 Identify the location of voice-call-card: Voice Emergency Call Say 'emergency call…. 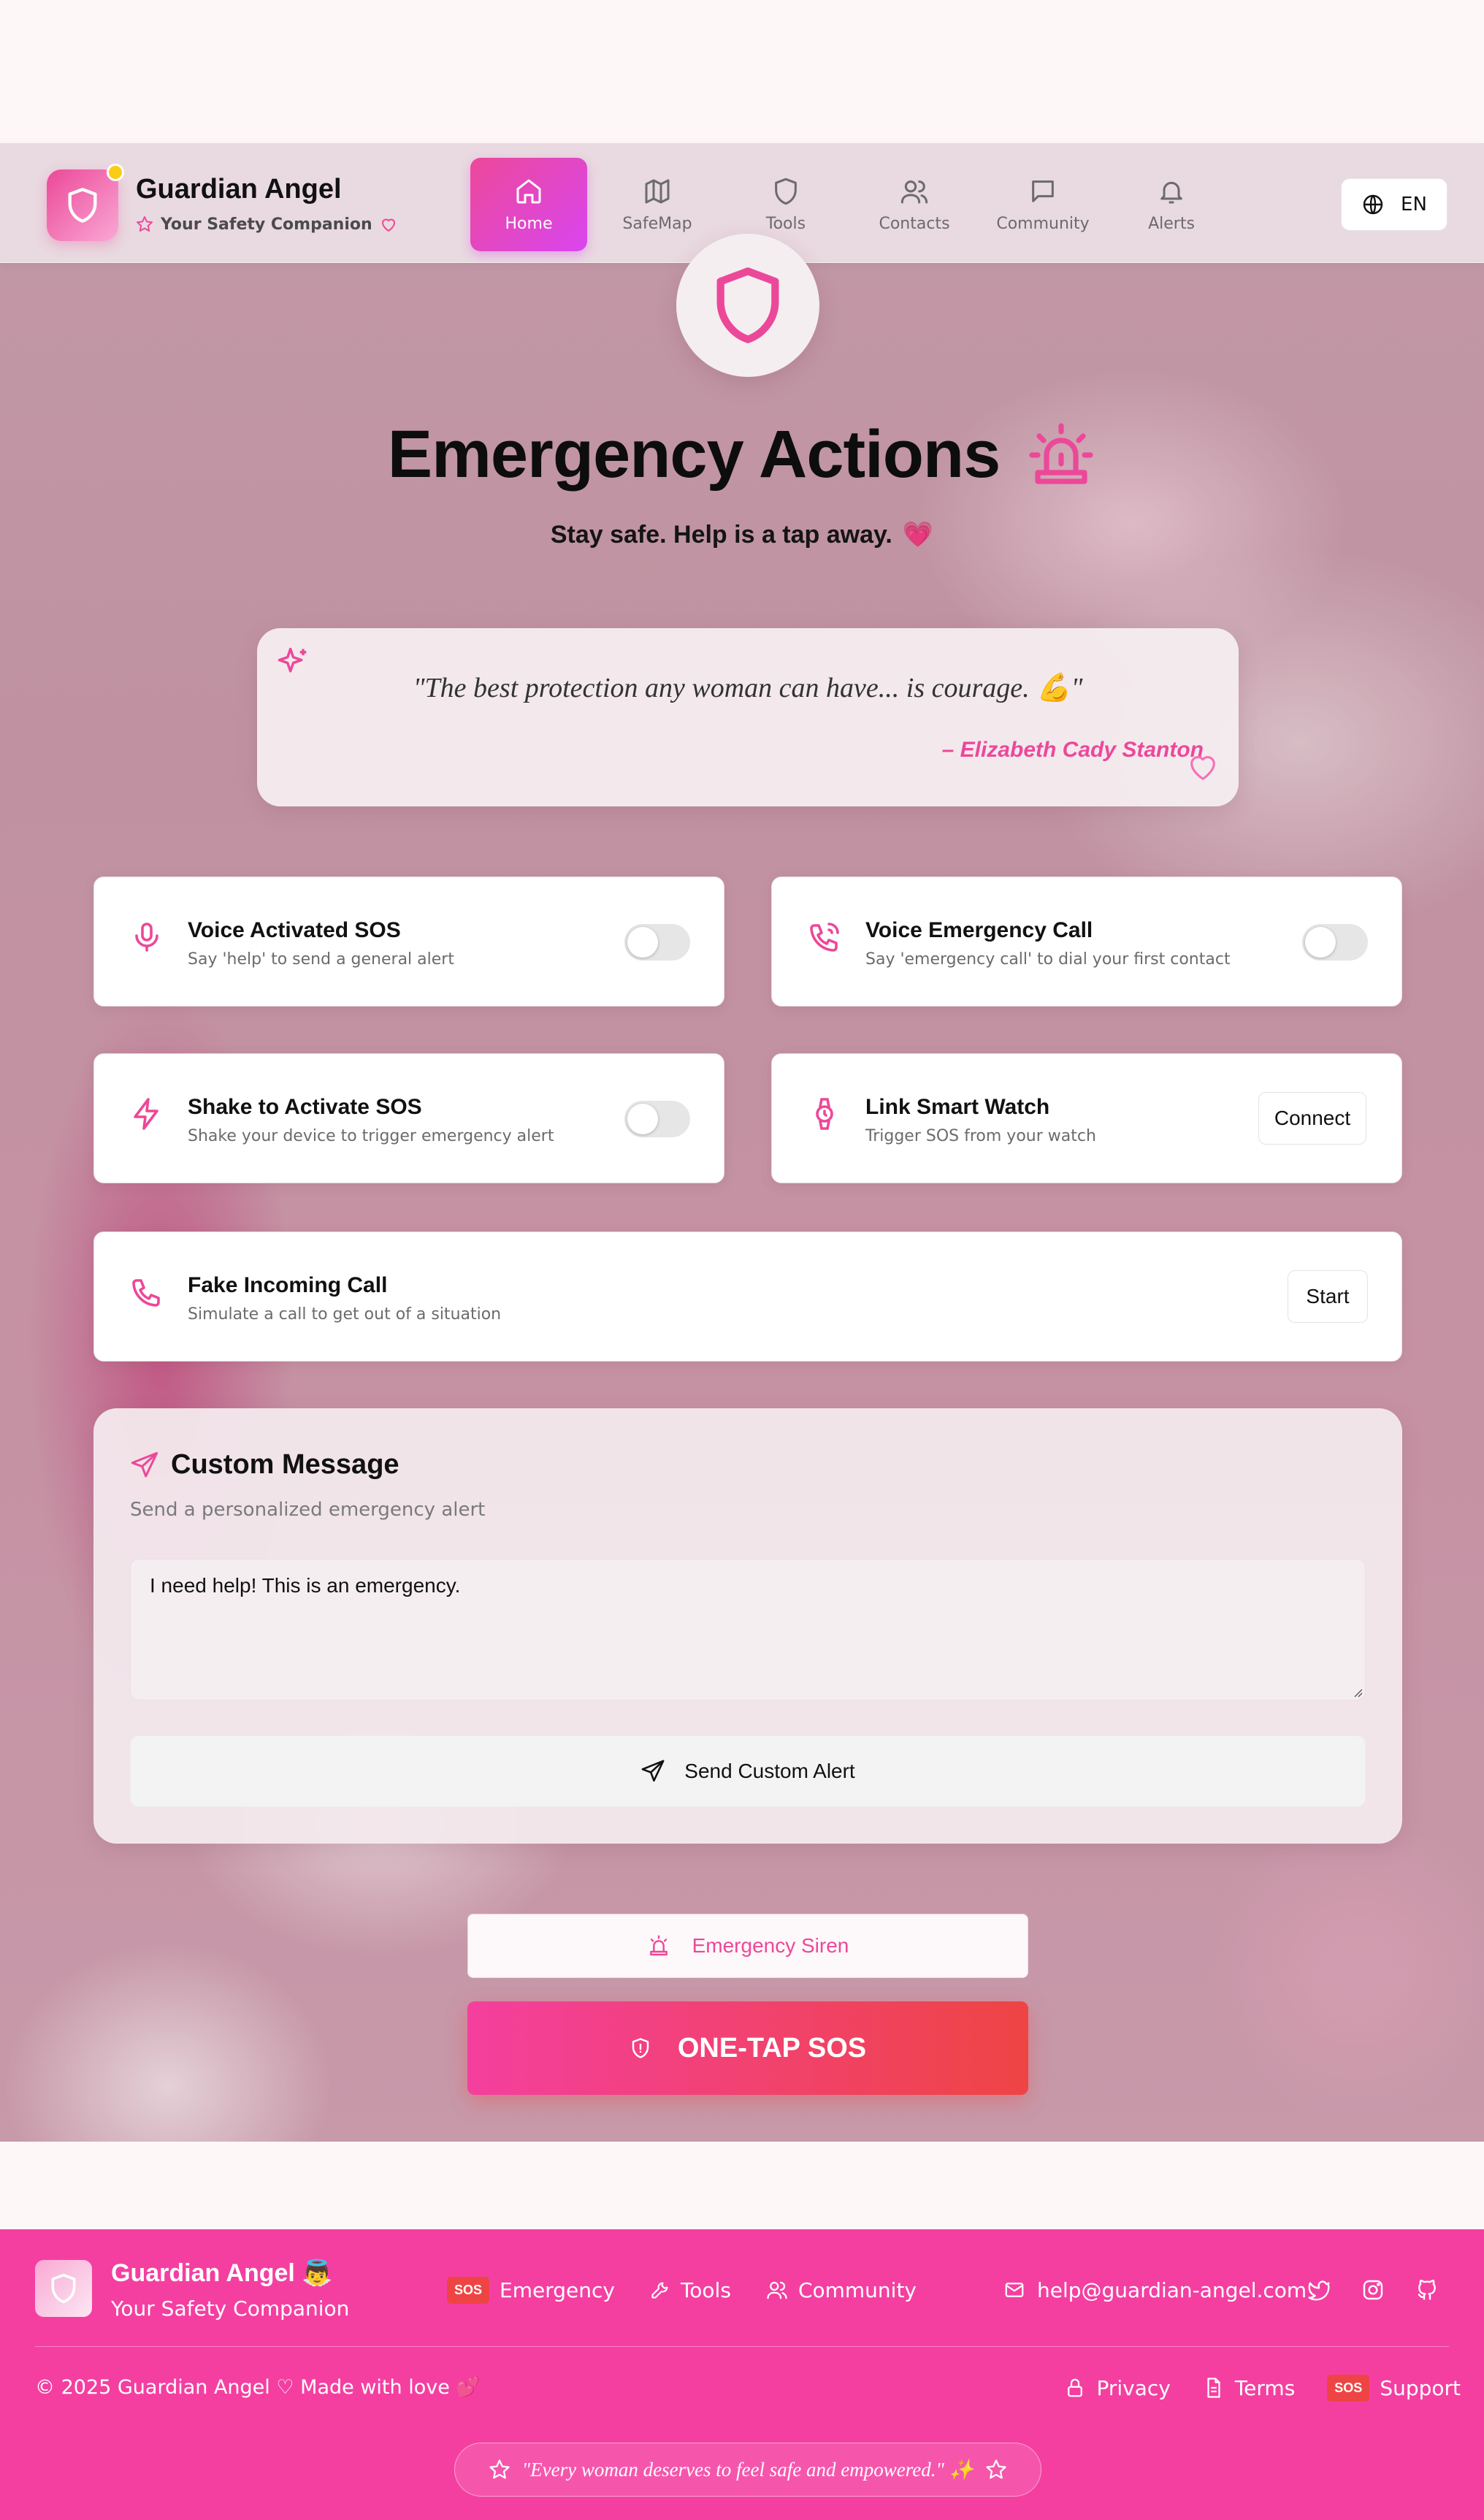
(1086, 942).